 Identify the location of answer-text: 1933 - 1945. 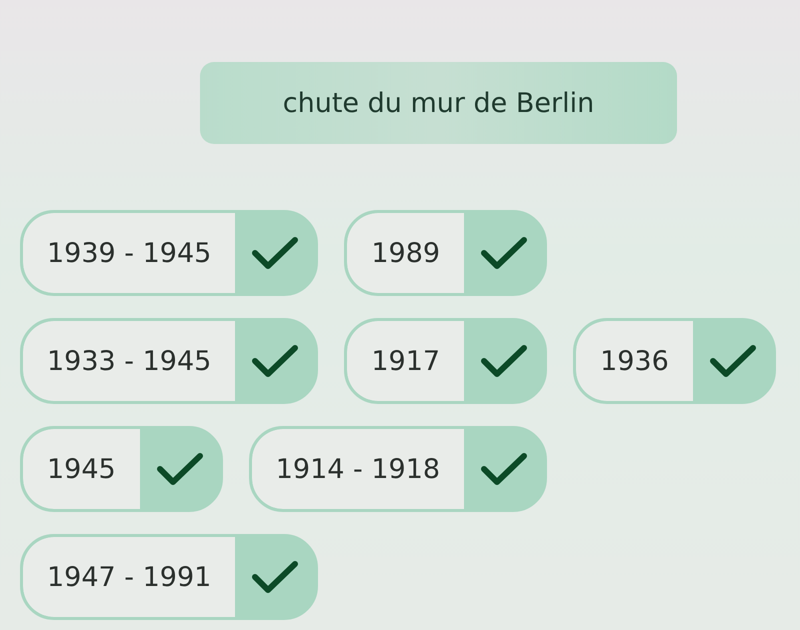
(129, 361).